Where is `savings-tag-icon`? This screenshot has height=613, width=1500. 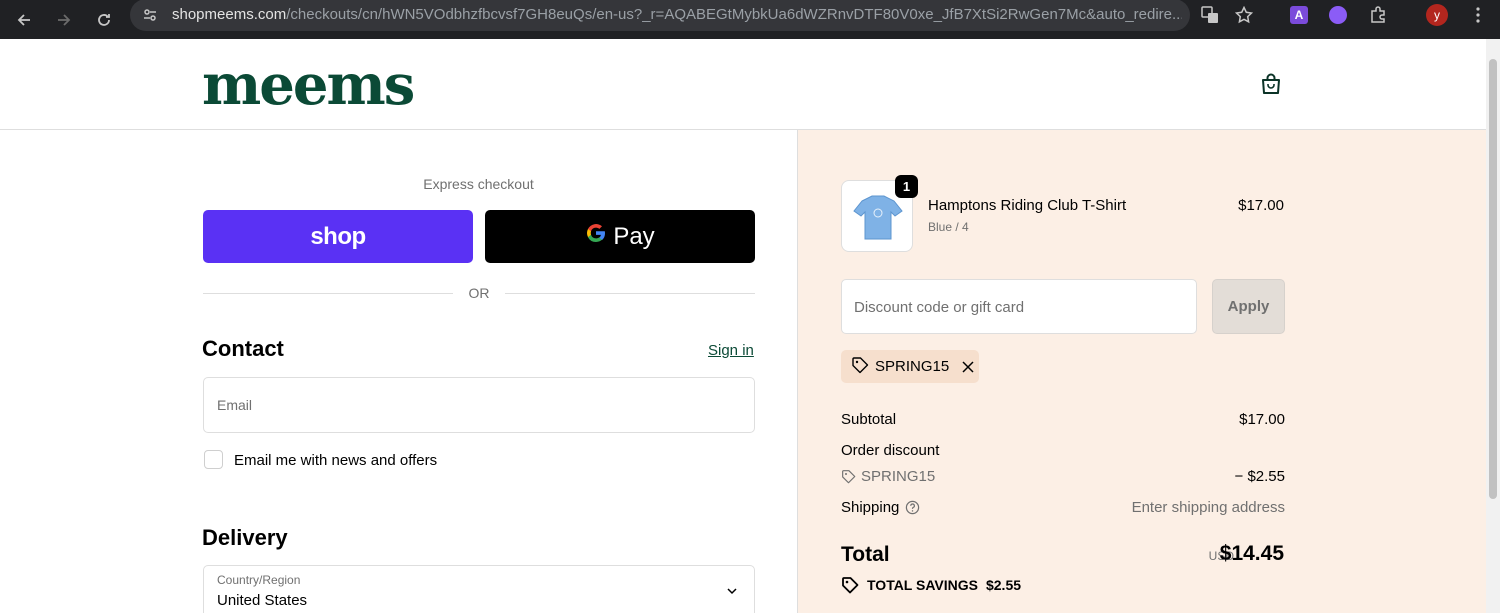 savings-tag-icon is located at coordinates (850, 585).